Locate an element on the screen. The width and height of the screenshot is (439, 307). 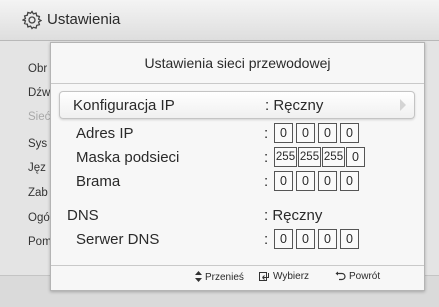
dns-mode-row: DNS : Ręczny is located at coordinates (237, 215).